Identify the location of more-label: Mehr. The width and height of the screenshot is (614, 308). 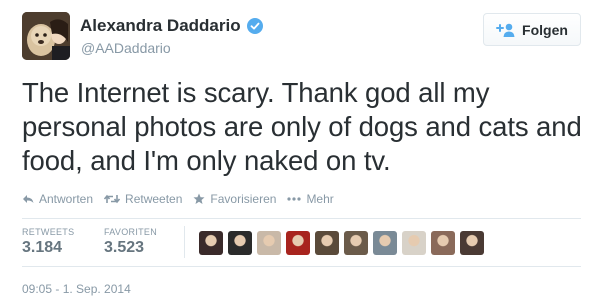
(320, 199).